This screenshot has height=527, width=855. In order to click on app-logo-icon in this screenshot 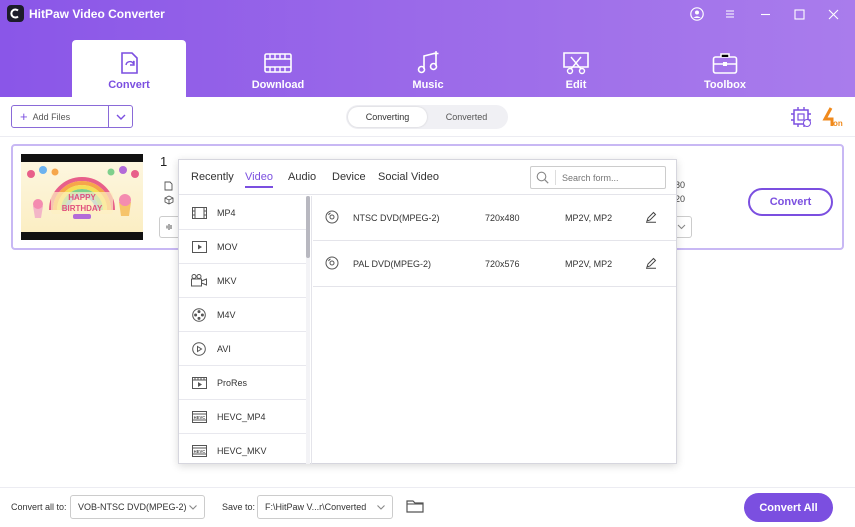, I will do `click(15, 13)`.